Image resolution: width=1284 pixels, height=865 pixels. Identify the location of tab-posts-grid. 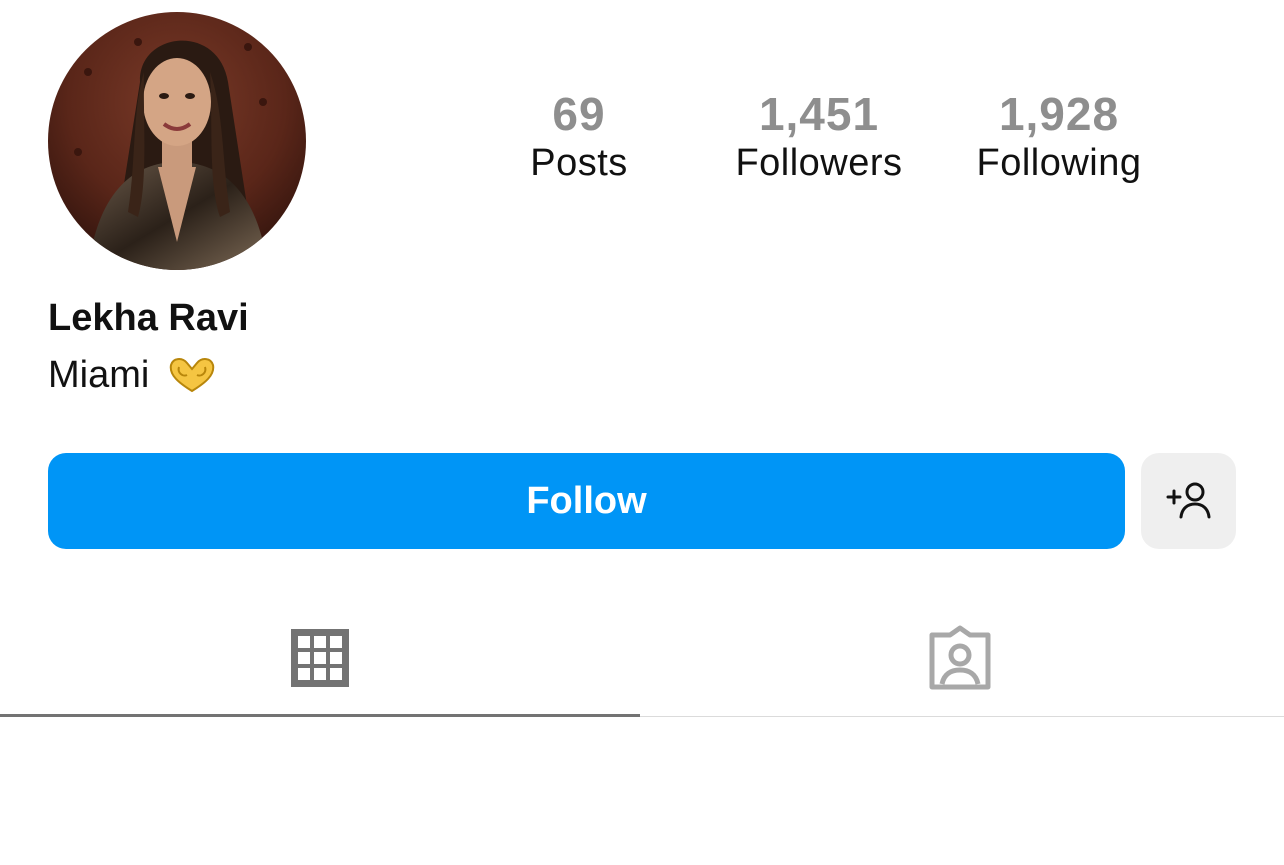
(320, 658).